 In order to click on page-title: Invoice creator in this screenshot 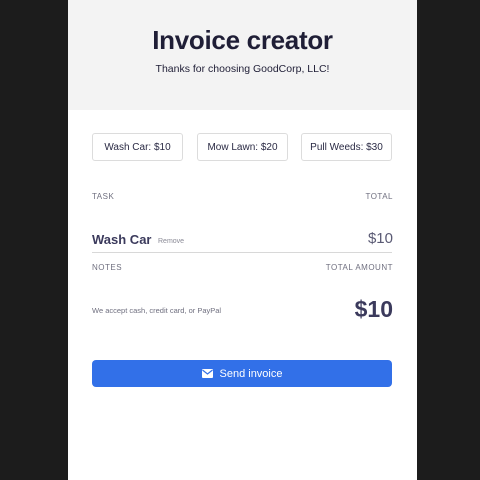, I will do `click(242, 40)`.